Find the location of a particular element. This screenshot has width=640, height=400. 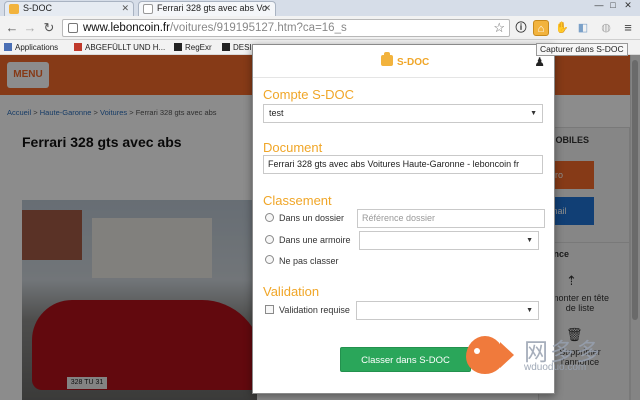

armoire-select: ▼ is located at coordinates (449, 240).